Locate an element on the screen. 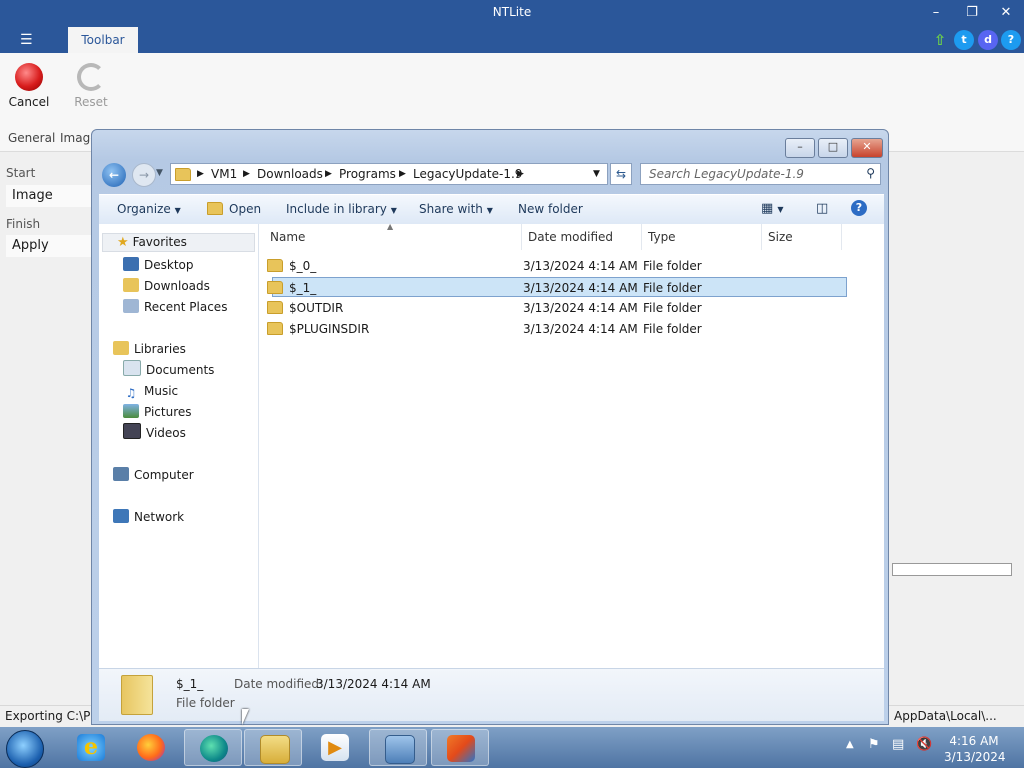 The image size is (1024, 768). system-clock: 4:16 AM 3/13/2024 is located at coordinates (975, 749).